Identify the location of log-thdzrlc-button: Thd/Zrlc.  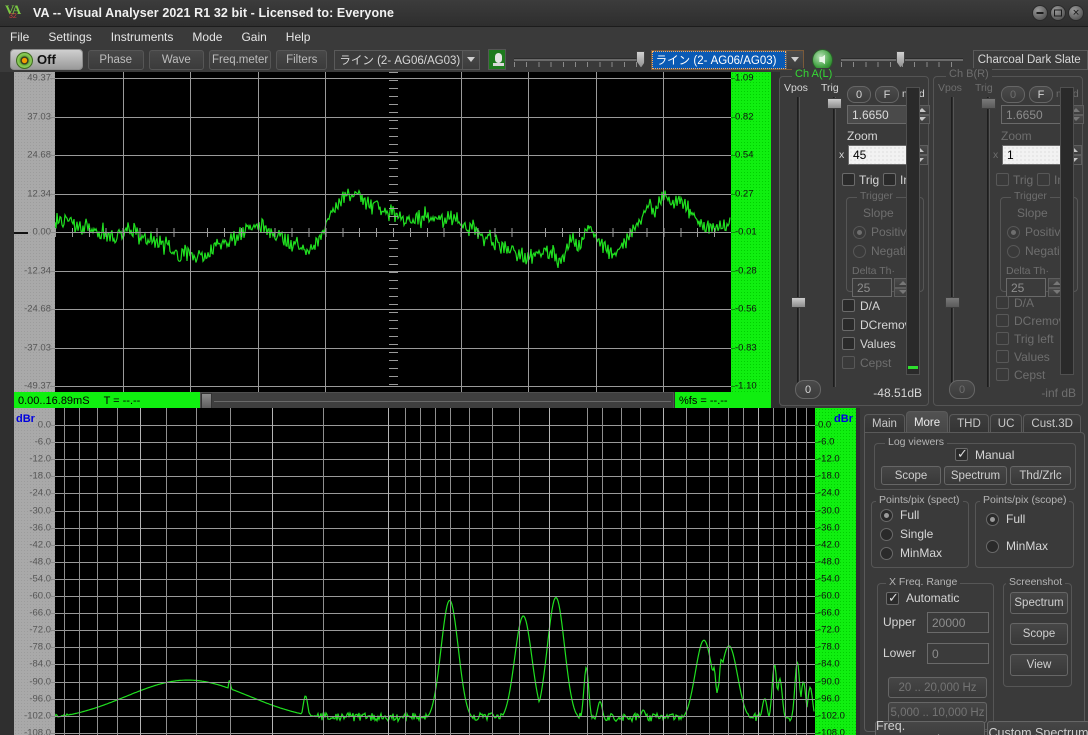
(1040, 475).